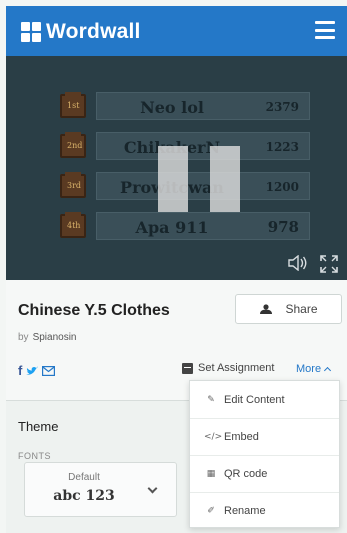 This screenshot has width=347, height=533. What do you see at coordinates (301, 309) in the screenshot?
I see `share-label: Share` at bounding box center [301, 309].